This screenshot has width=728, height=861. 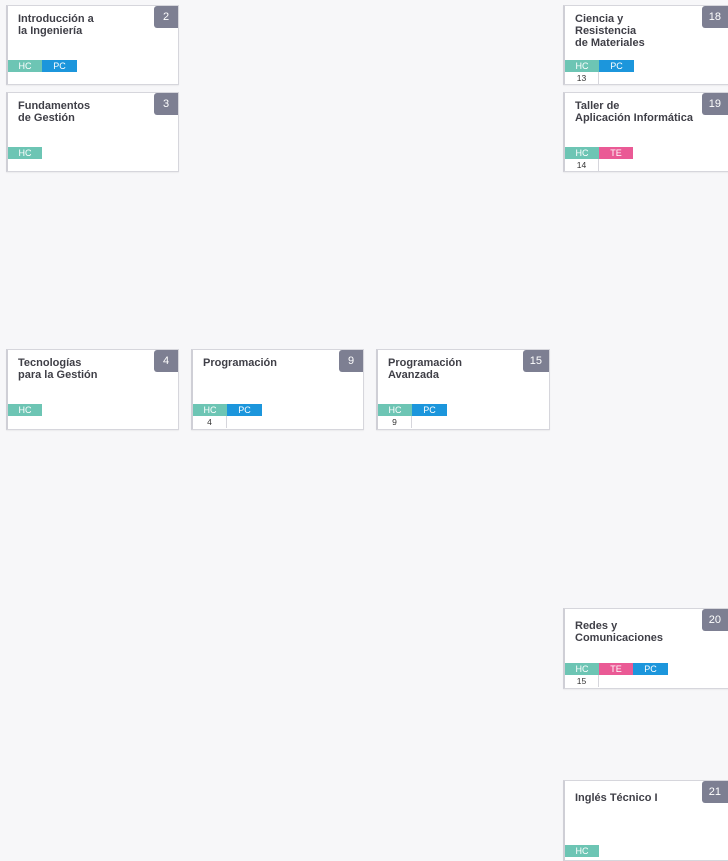 What do you see at coordinates (535, 361) in the screenshot?
I see `course-number-badge: 15` at bounding box center [535, 361].